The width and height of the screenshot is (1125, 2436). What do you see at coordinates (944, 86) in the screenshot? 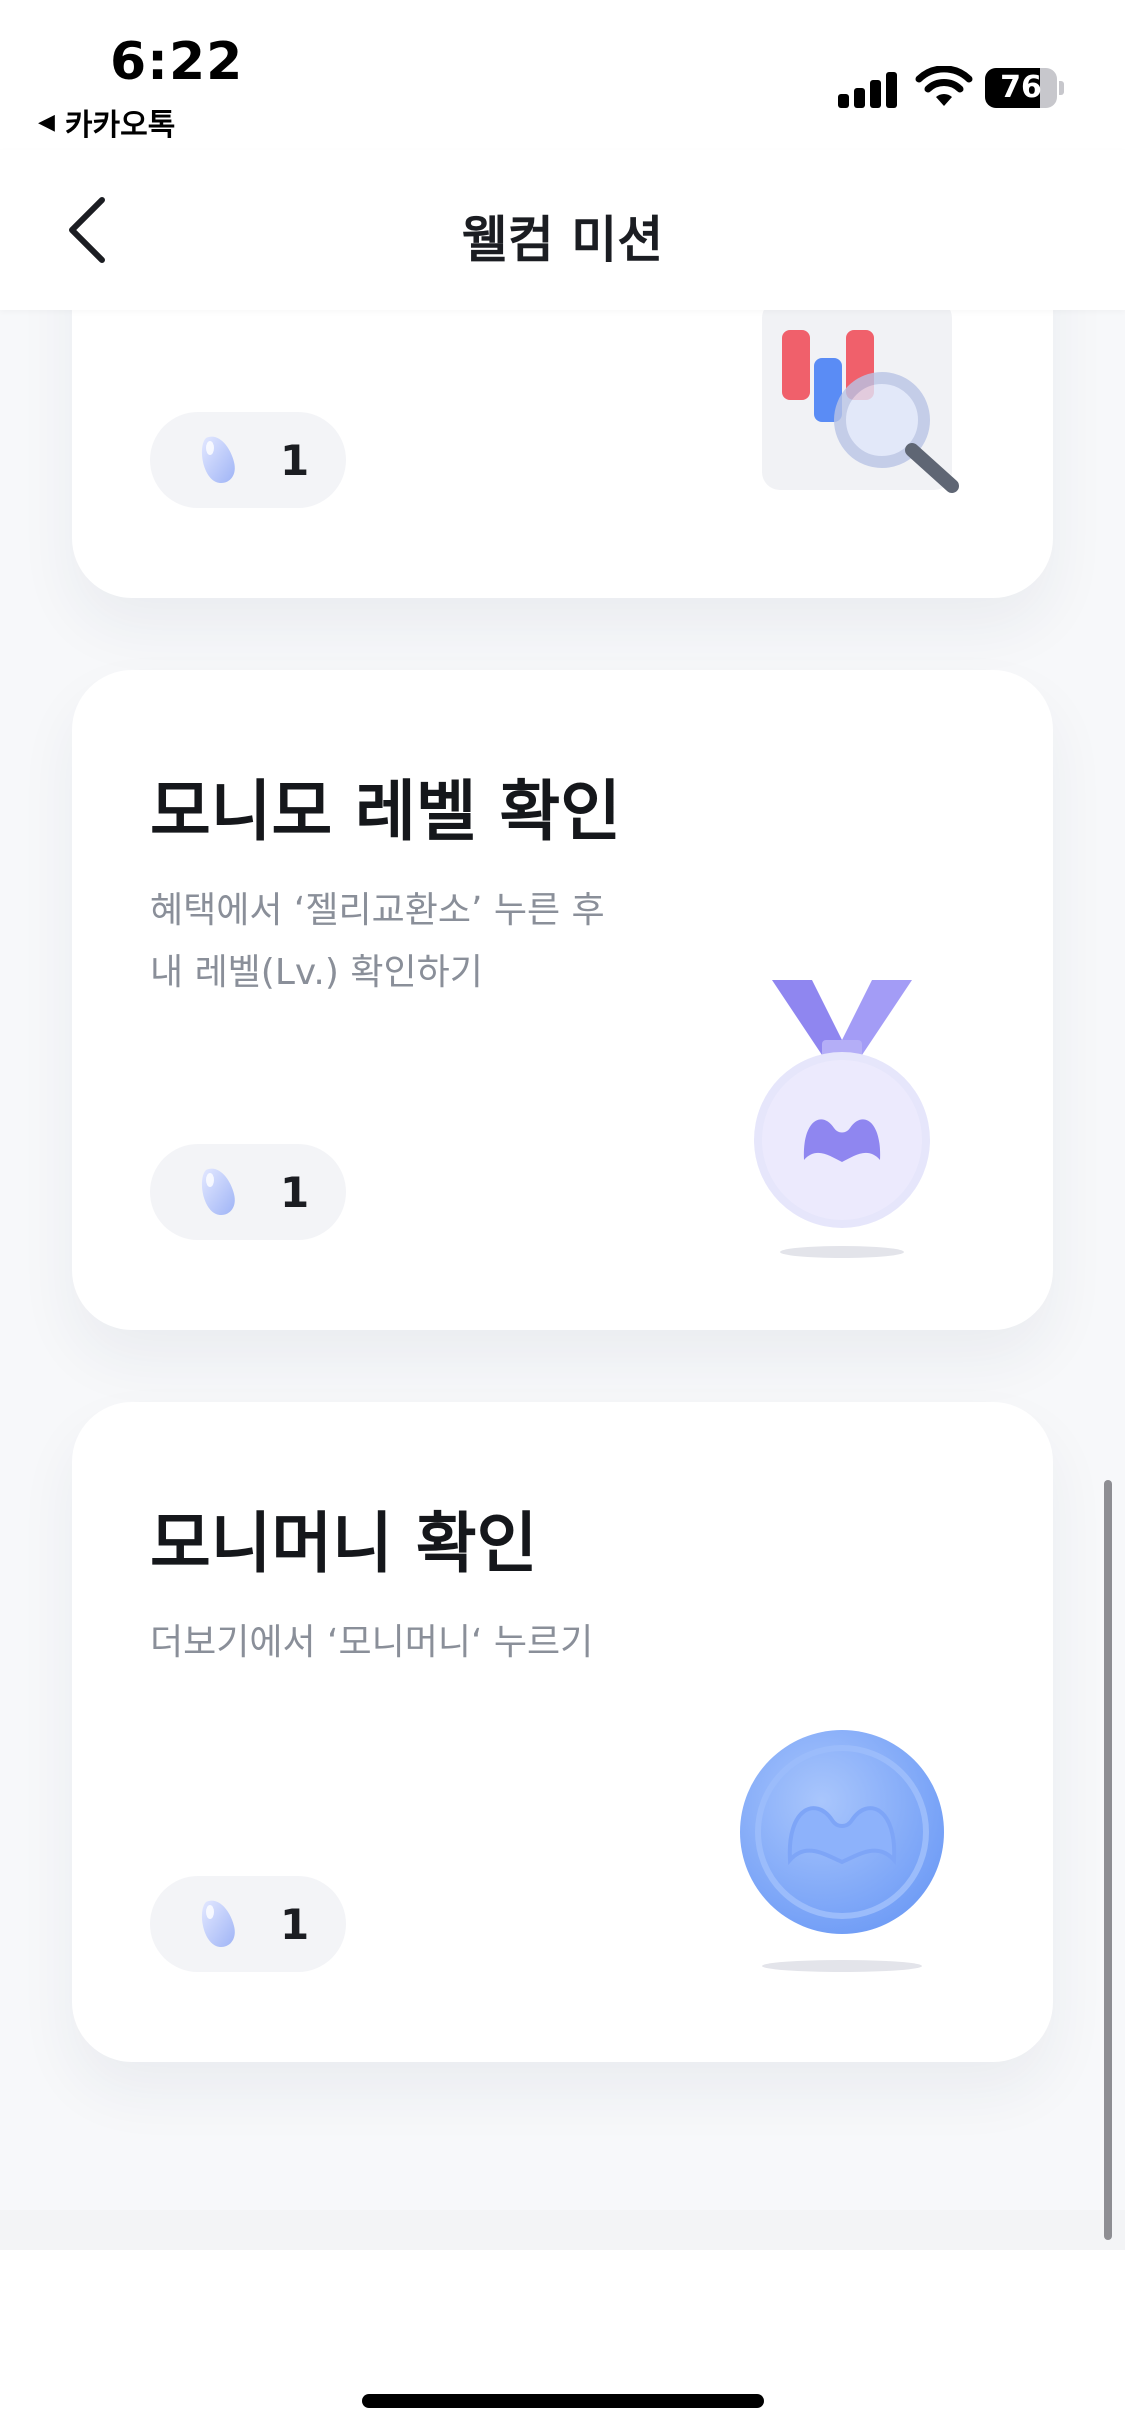
I see `wifi-icon` at bounding box center [944, 86].